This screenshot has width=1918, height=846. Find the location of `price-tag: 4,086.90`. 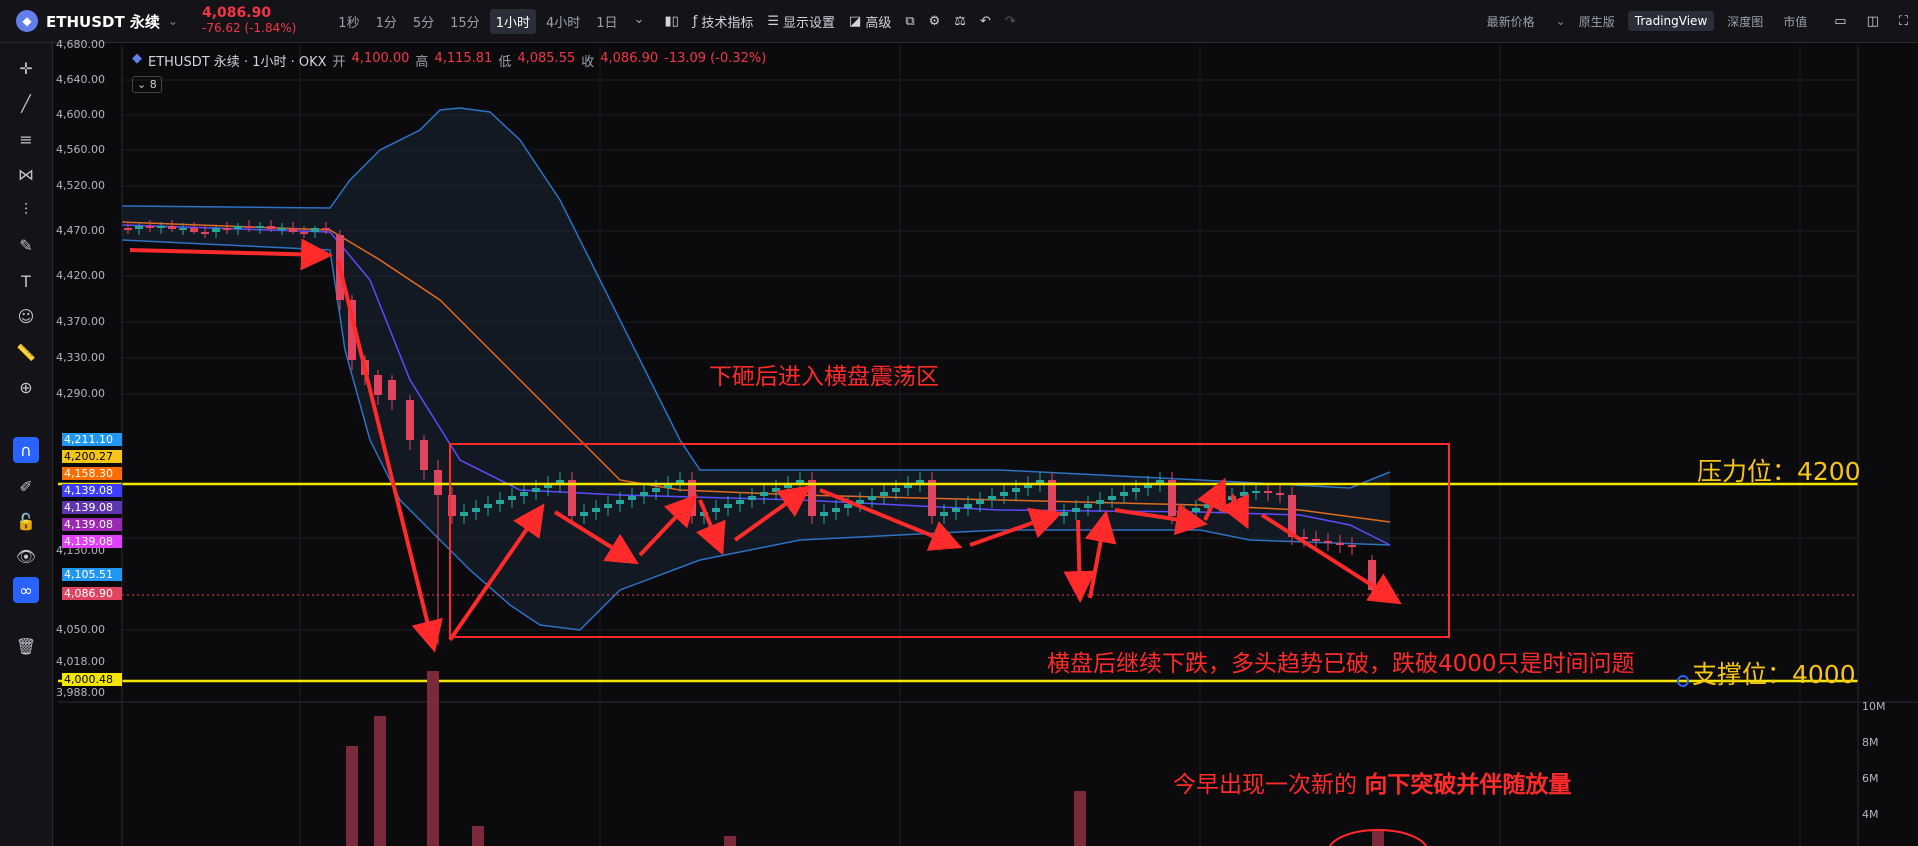

price-tag: 4,086.90 is located at coordinates (92, 593).